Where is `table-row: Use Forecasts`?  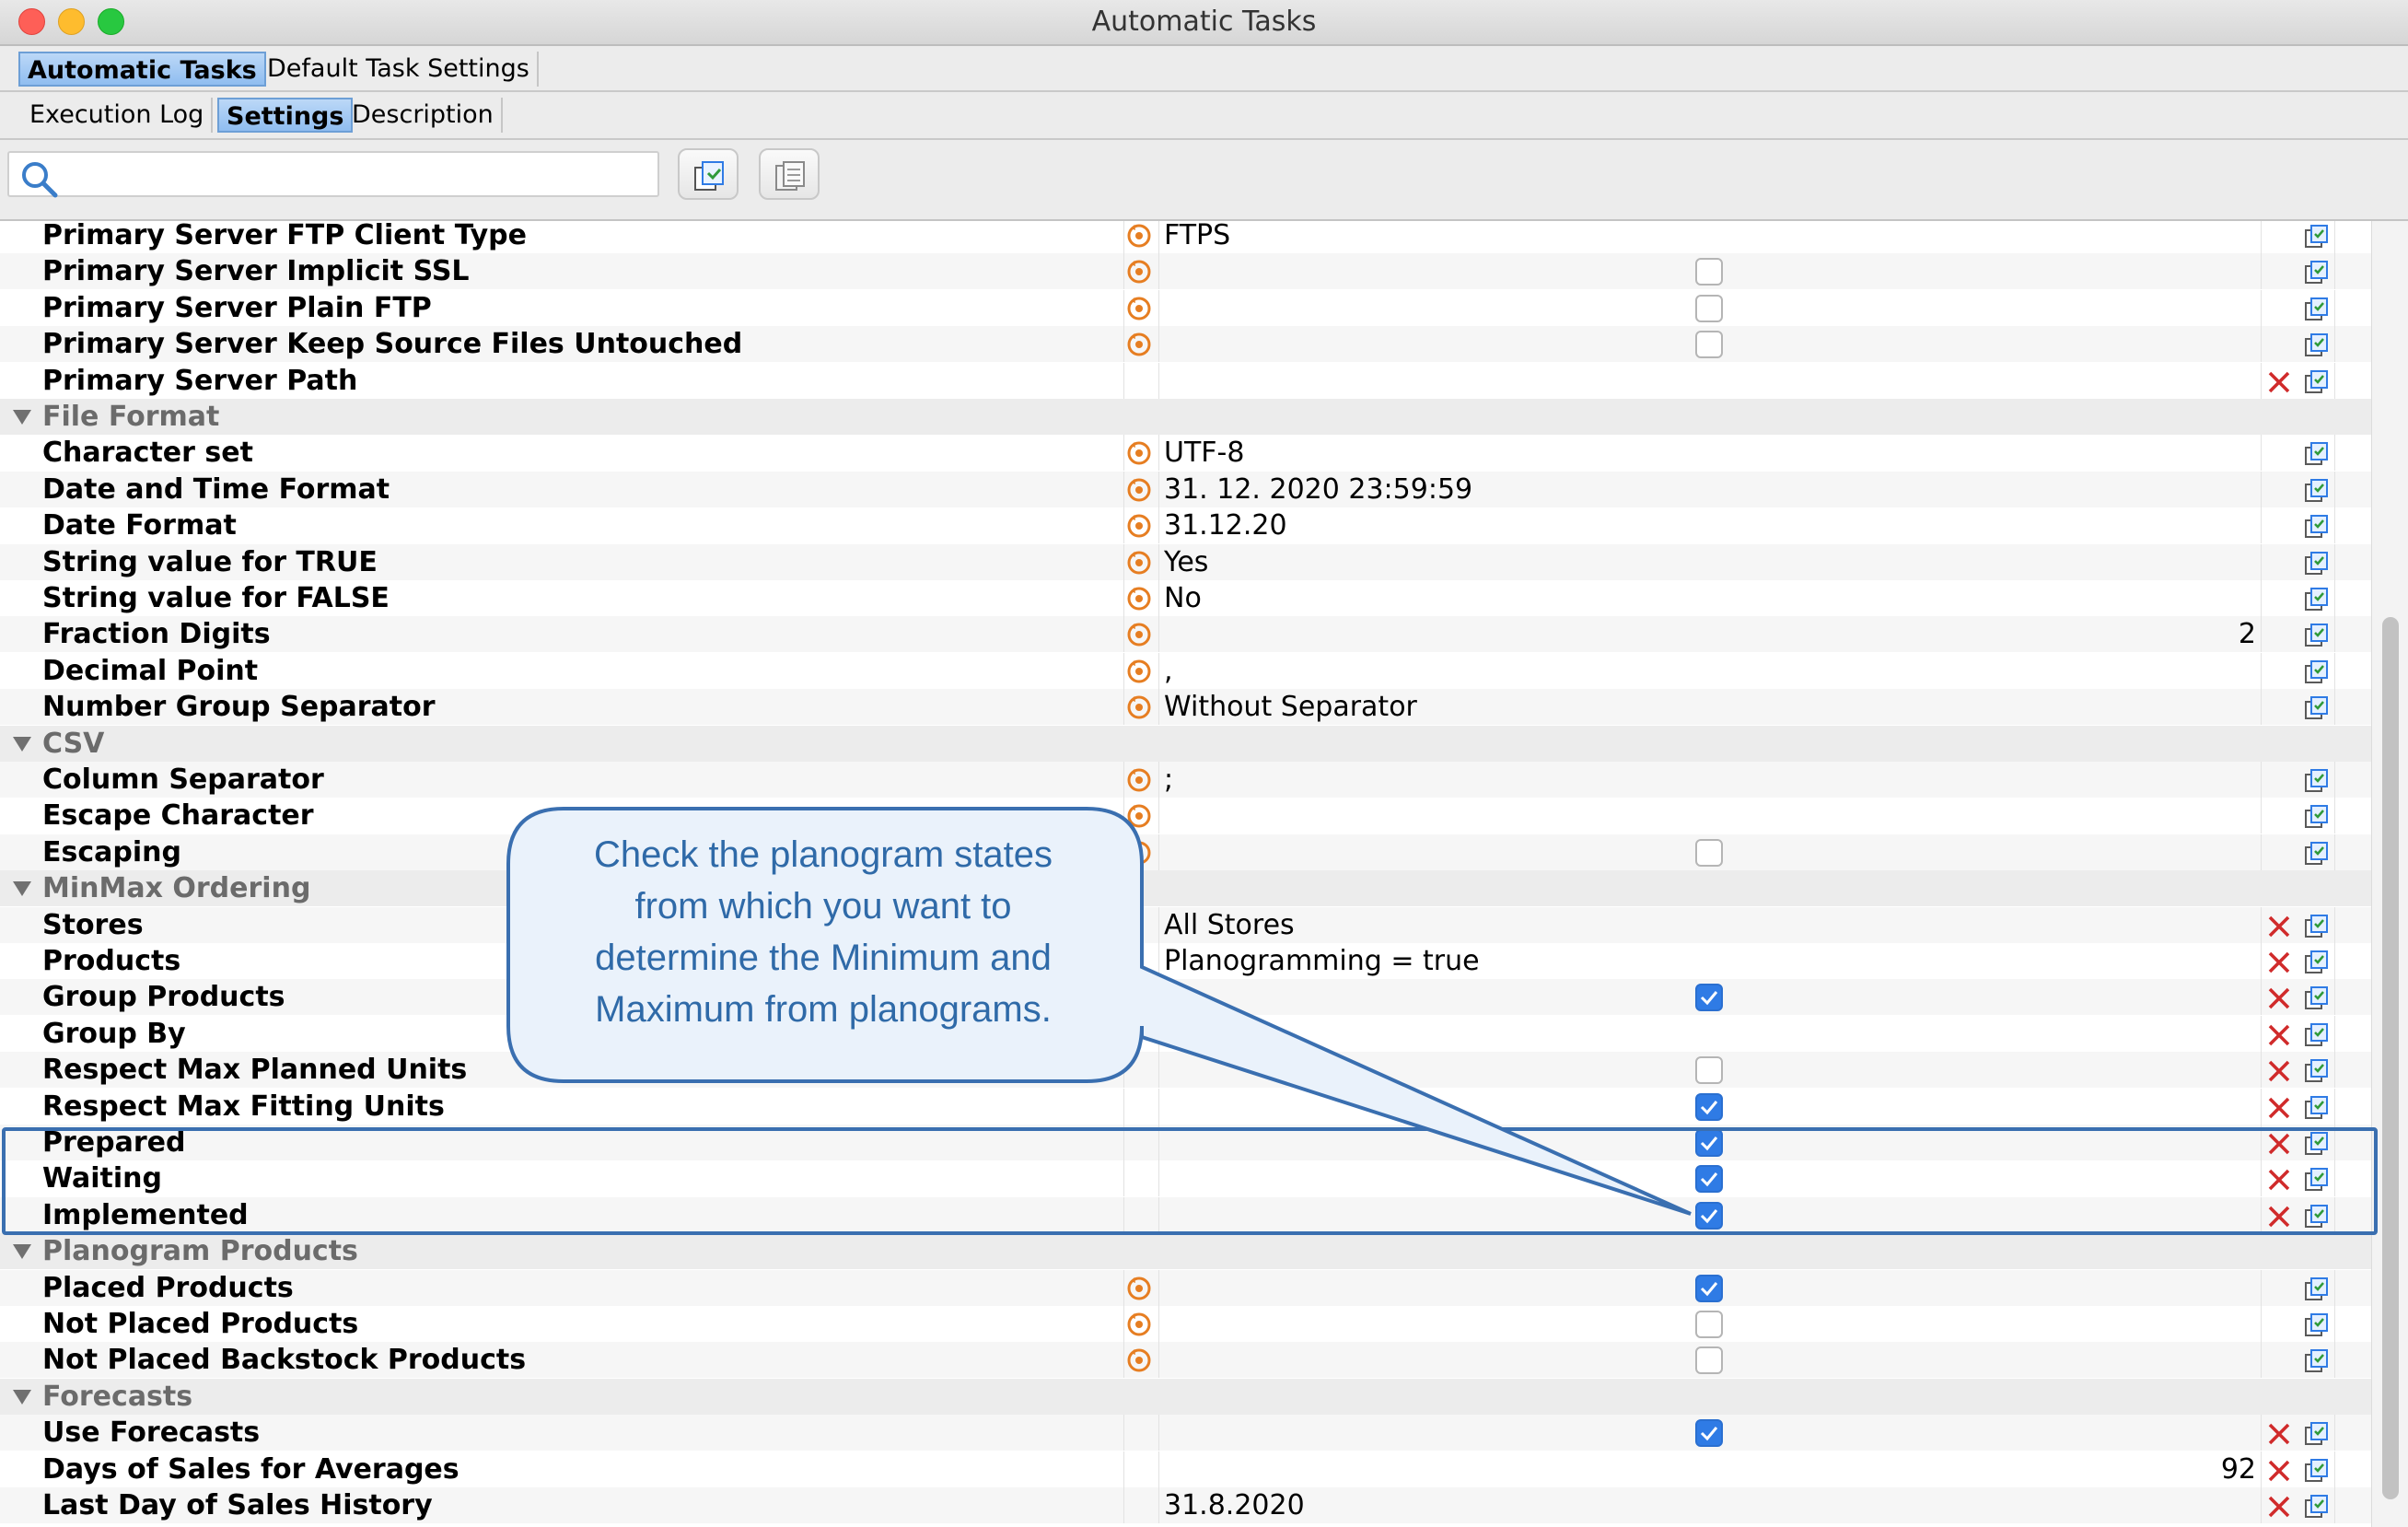 table-row: Use Forecasts is located at coordinates (1185, 1433).